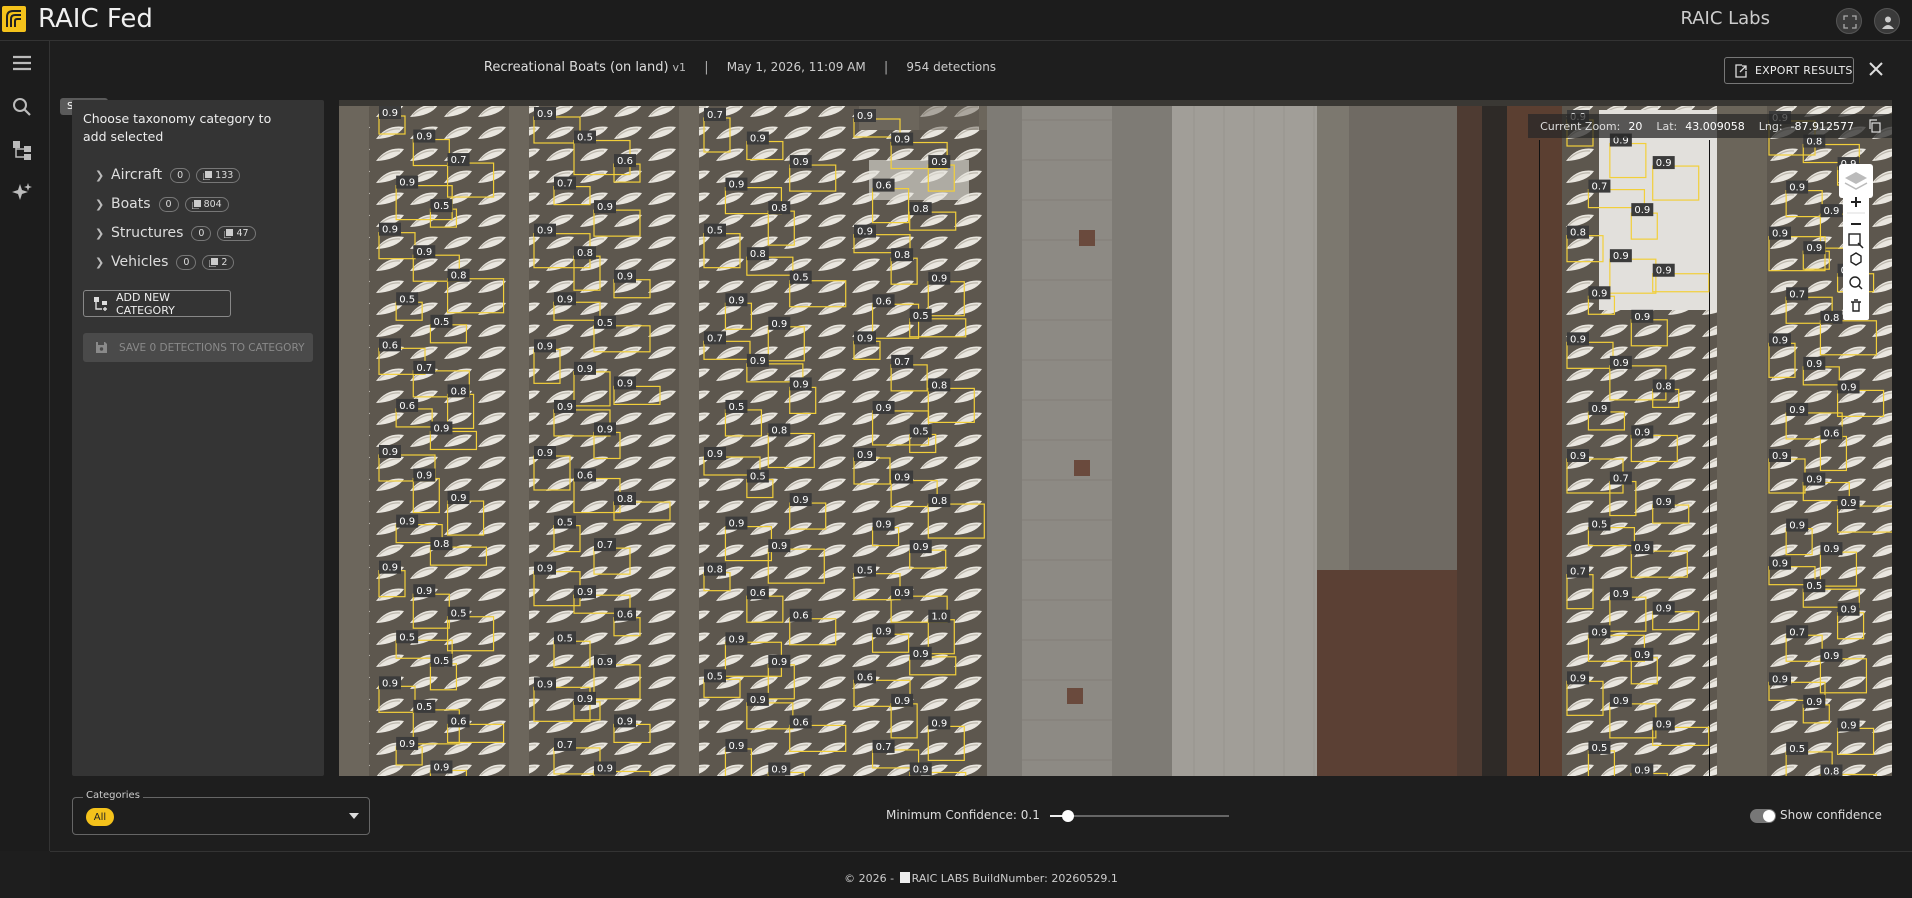  I want to click on raic-mini-logo-icon, so click(904, 877).